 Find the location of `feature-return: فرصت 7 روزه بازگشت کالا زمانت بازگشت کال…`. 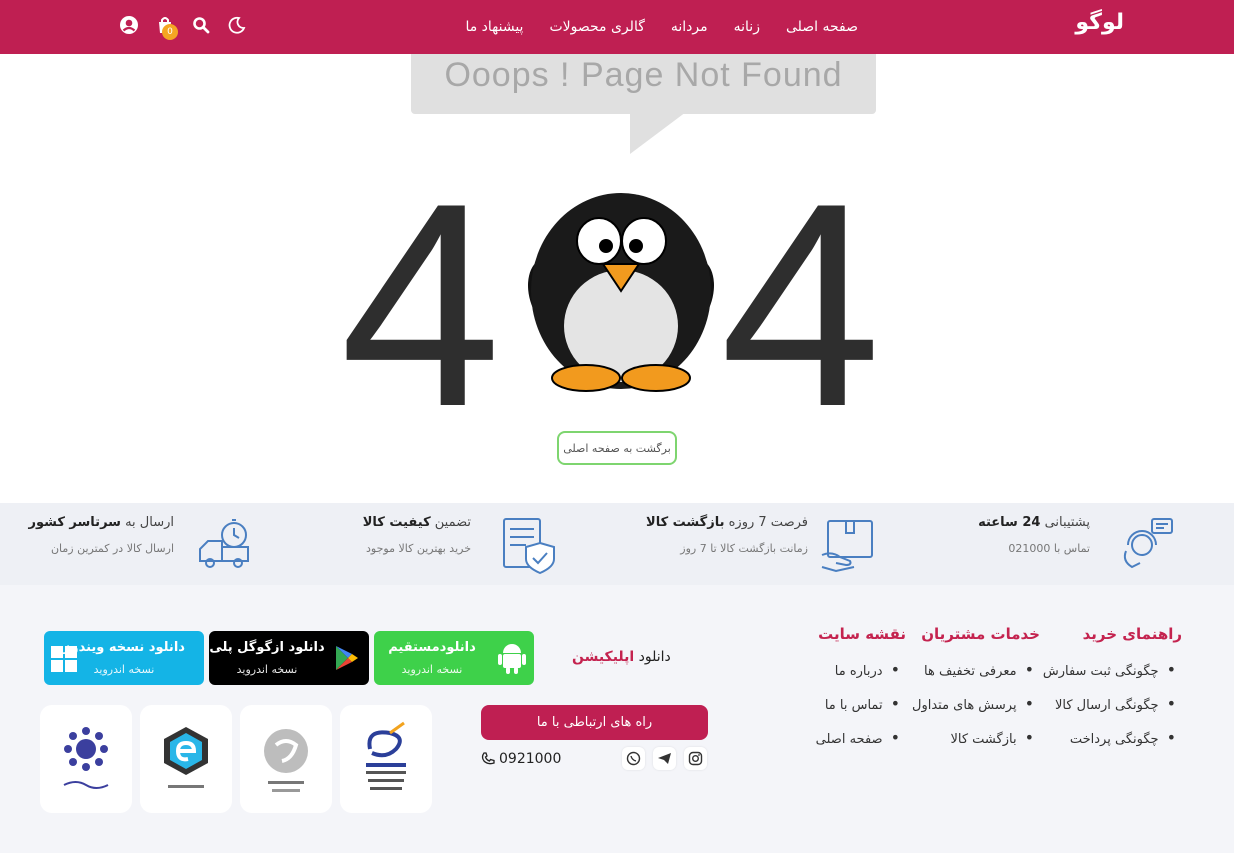

feature-return: فرصت 7 روزه بازگشت کالا زمانت بازگشت کال… is located at coordinates (727, 535).